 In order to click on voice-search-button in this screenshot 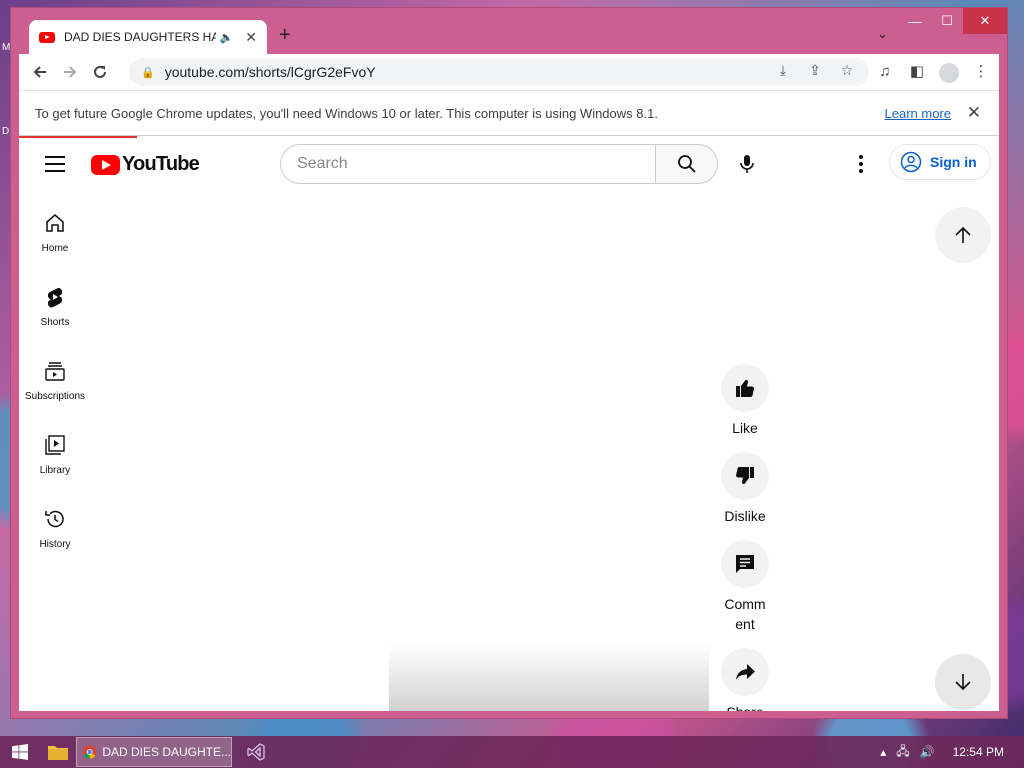, I will do `click(747, 164)`.